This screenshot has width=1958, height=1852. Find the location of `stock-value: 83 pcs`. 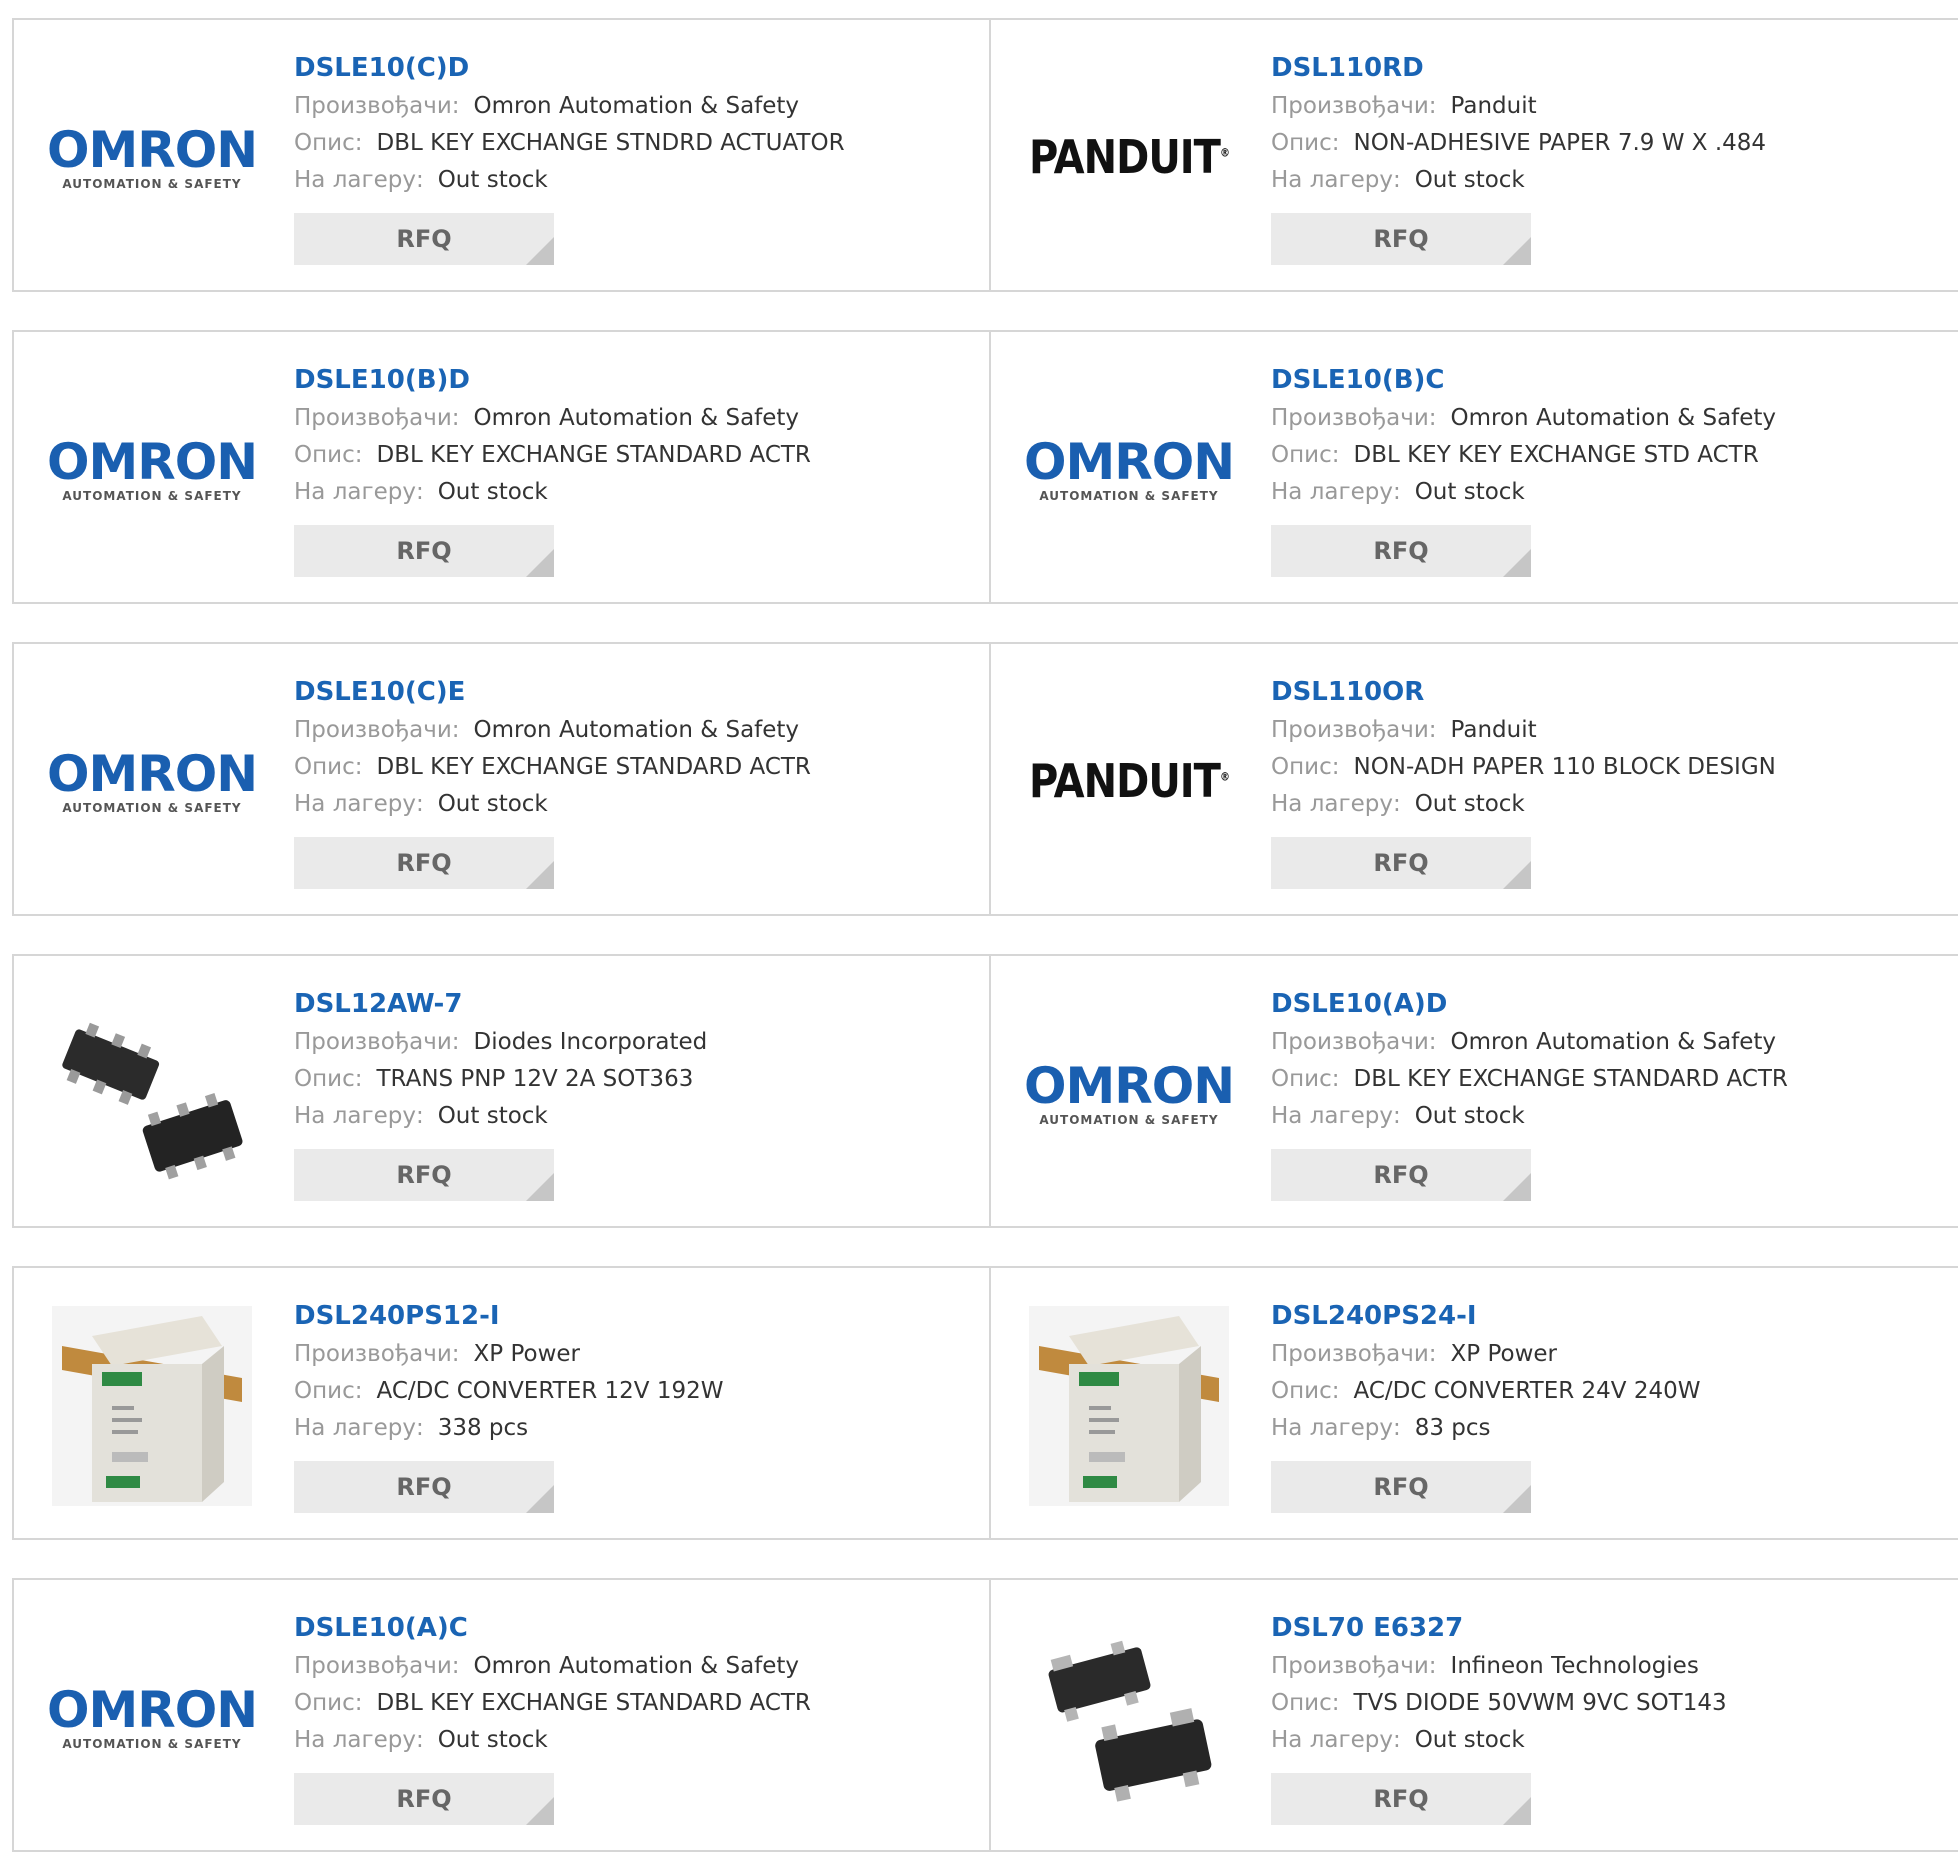

stock-value: 83 pcs is located at coordinates (1452, 1428).